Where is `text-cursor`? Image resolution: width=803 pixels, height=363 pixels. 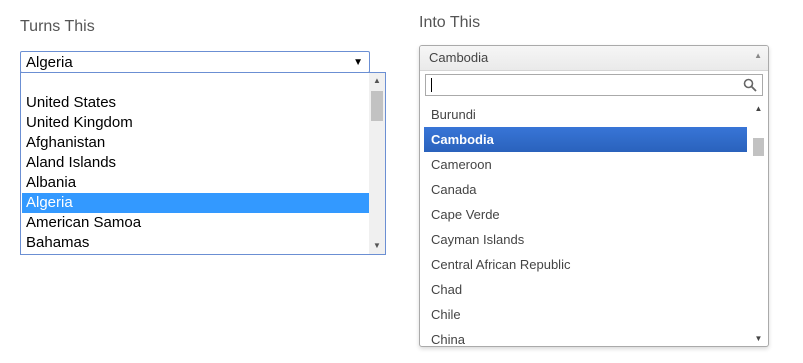
text-cursor is located at coordinates (431, 85).